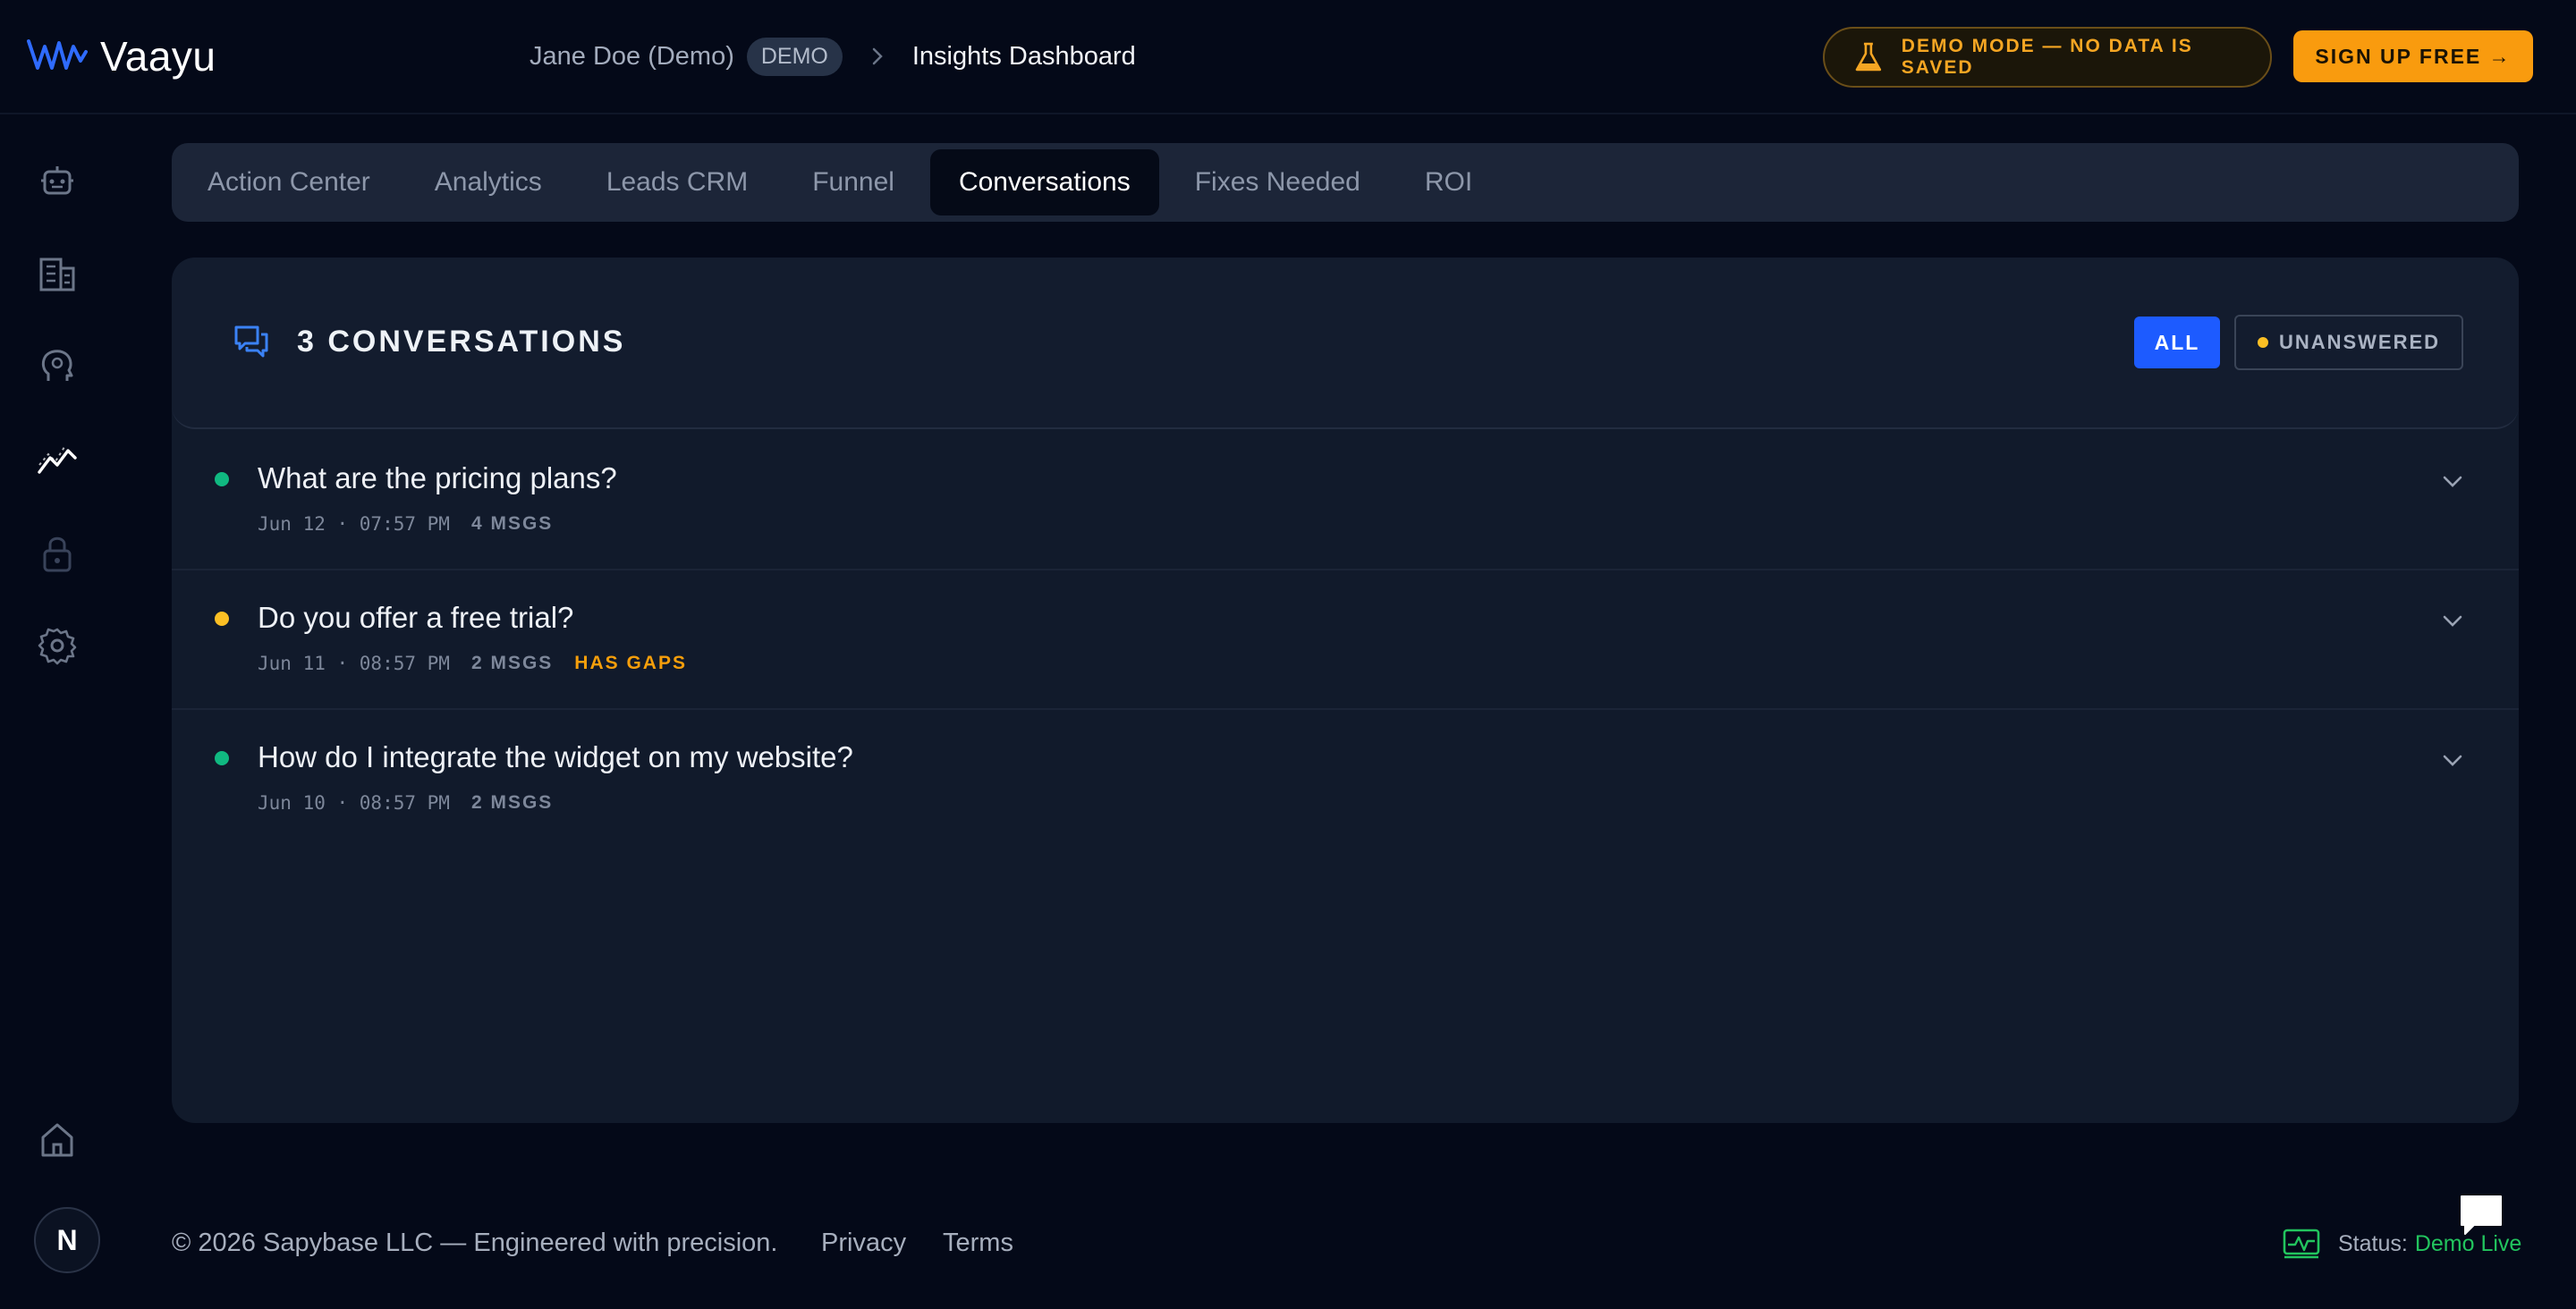 The image size is (2576, 1309). What do you see at coordinates (2373, 1243) in the screenshot?
I see `status-label: Status:` at bounding box center [2373, 1243].